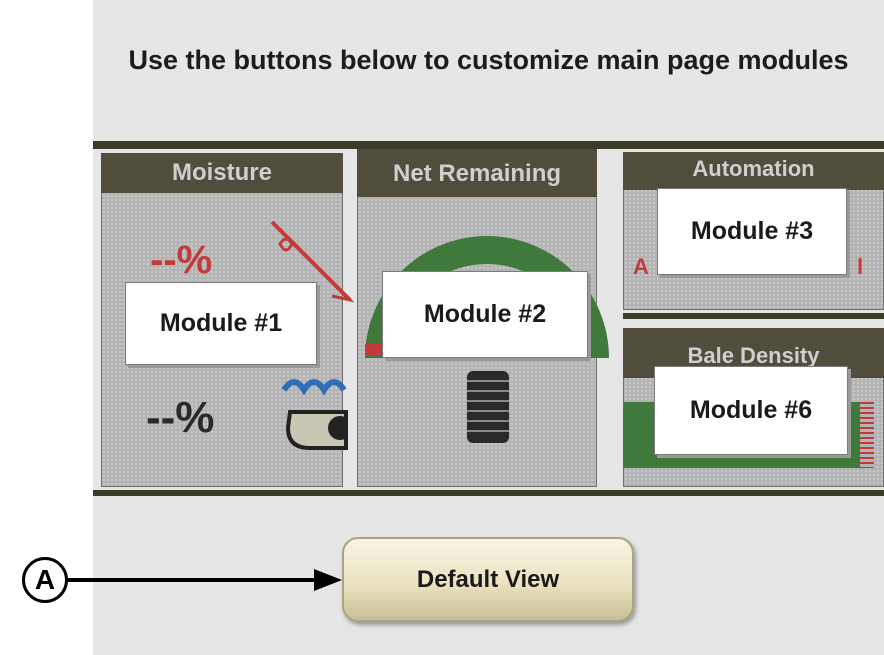 This screenshot has width=884, height=655. What do you see at coordinates (488, 579) in the screenshot?
I see `default-view-button: Default View` at bounding box center [488, 579].